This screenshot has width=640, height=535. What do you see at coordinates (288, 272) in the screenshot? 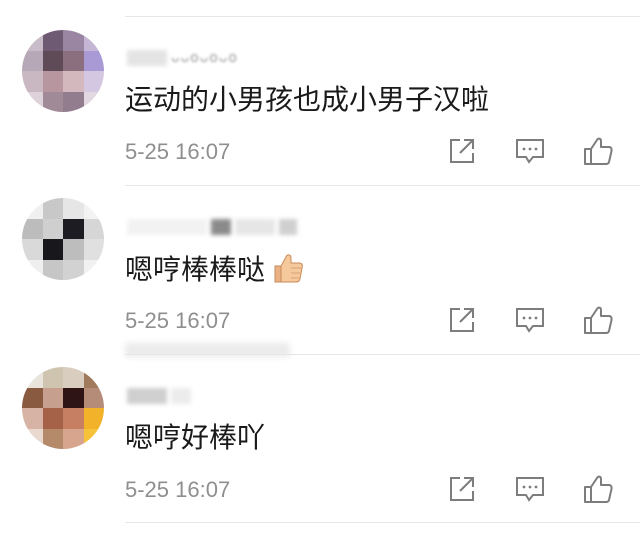
I see `thumbs-up-emoji-icon` at bounding box center [288, 272].